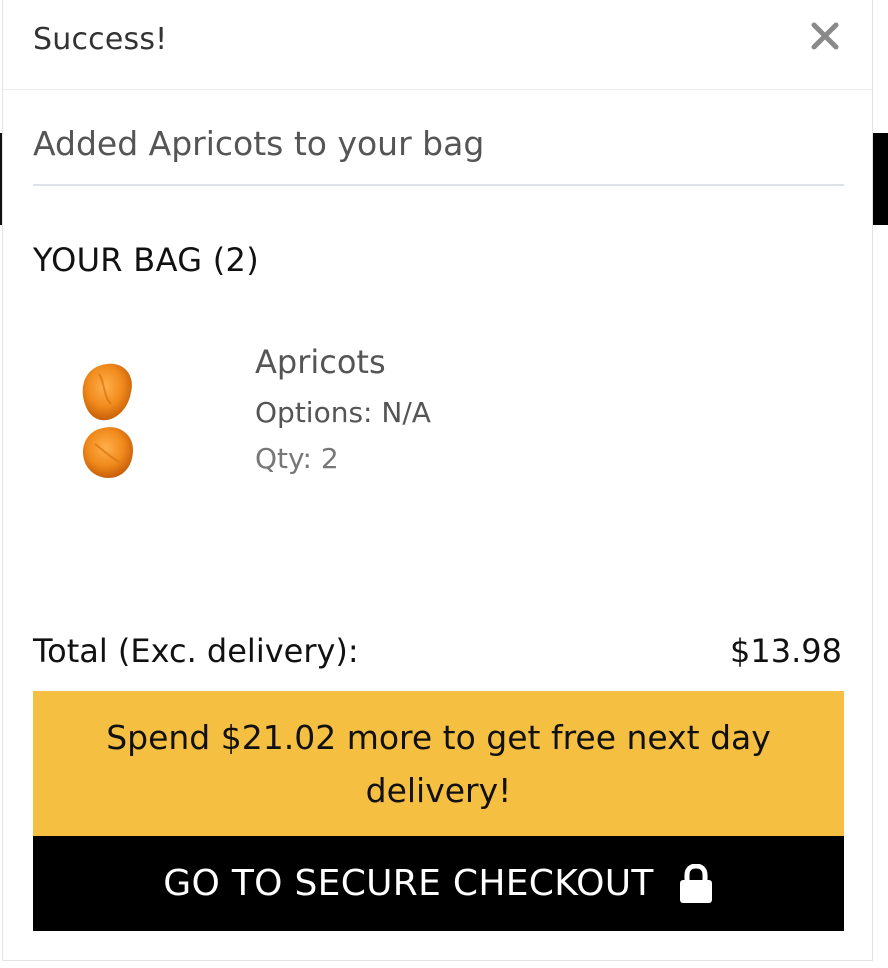  Describe the element at coordinates (297, 458) in the screenshot. I see `product-qty: Qty: 2` at that location.